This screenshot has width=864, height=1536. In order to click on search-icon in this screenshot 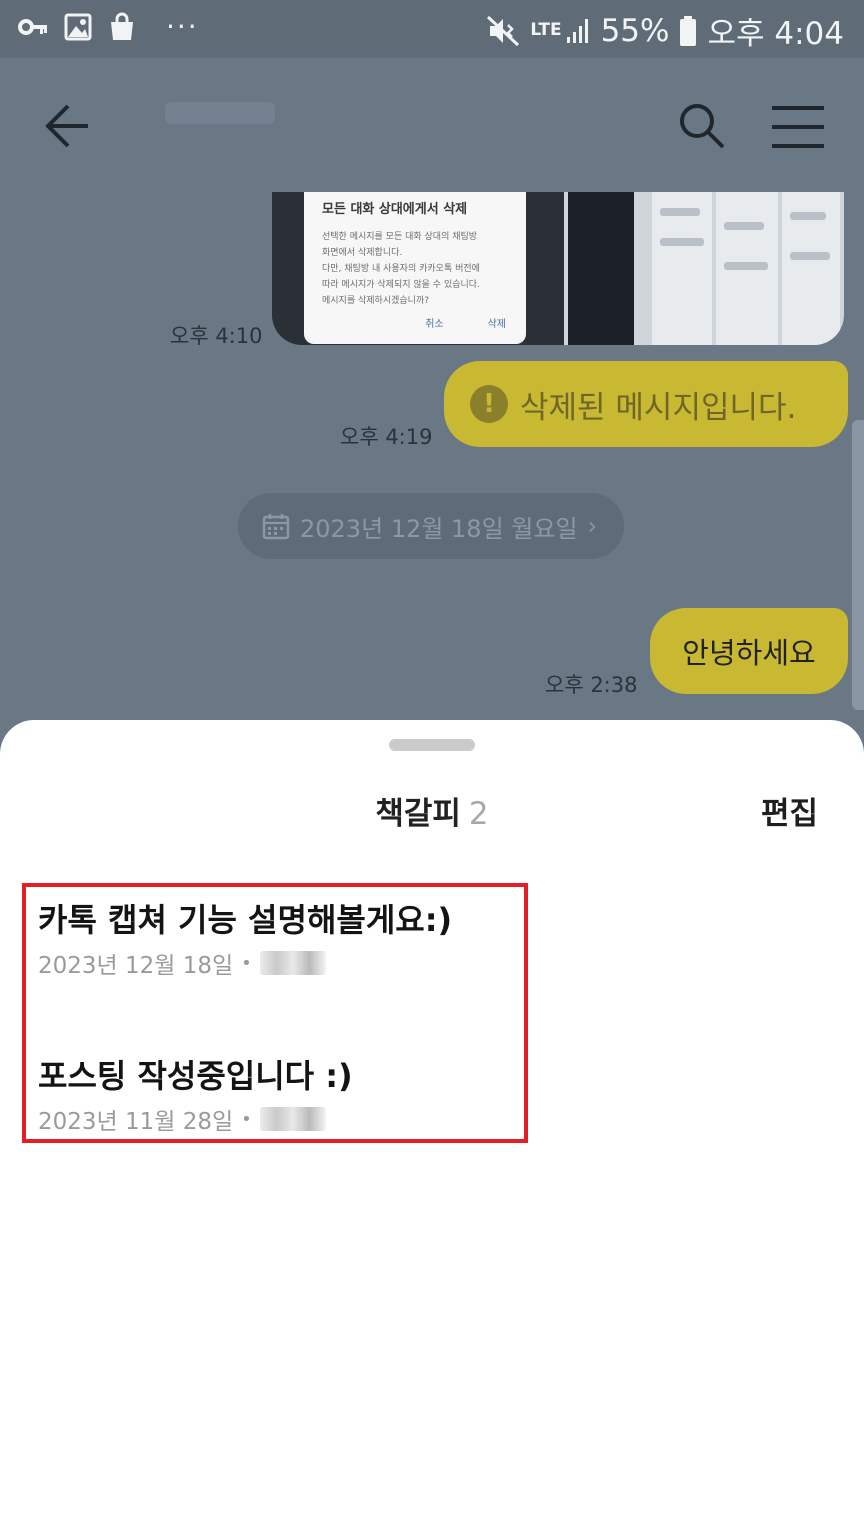, I will do `click(702, 126)`.